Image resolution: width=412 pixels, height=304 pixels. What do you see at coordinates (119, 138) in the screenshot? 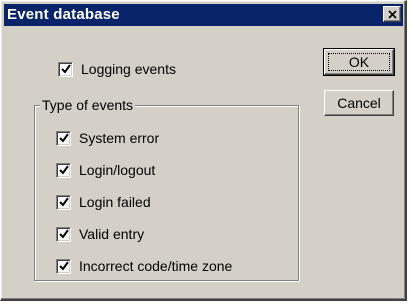
I see `system-error-label: System error` at bounding box center [119, 138].